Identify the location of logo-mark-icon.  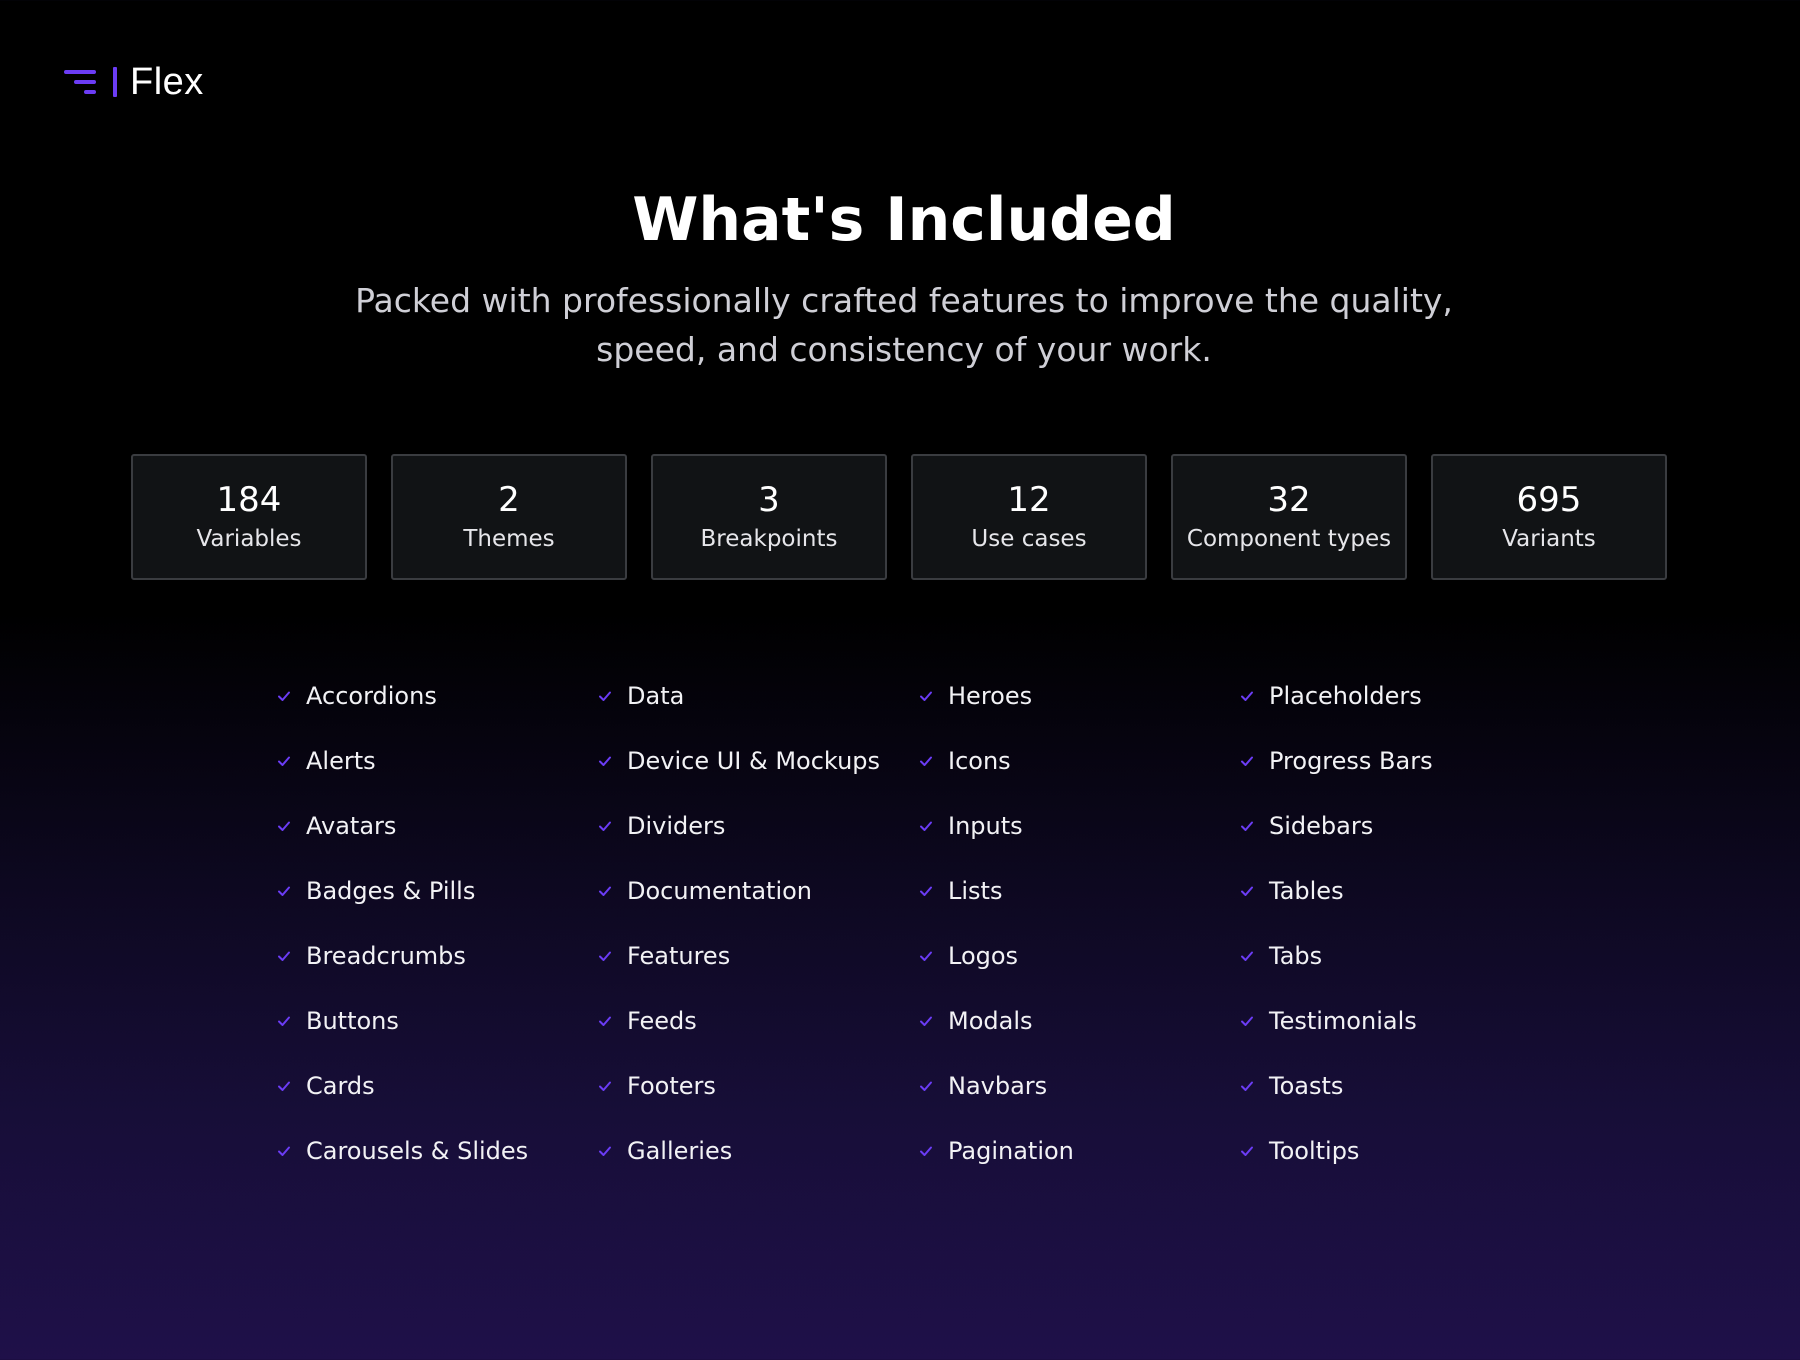
(90, 82).